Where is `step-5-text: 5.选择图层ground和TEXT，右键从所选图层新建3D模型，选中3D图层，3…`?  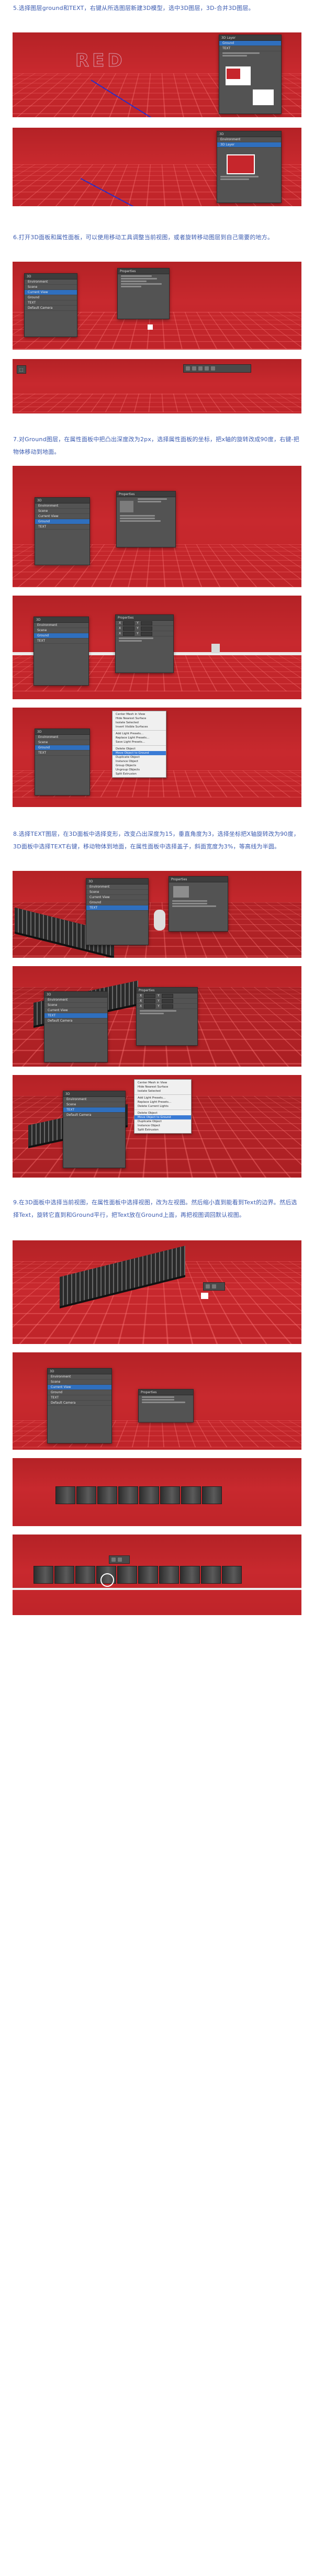
step-5-text: 5.选择图层ground和TEXT，右键从所选图层新建3D模型，选中3D图层，3… is located at coordinates (157, 8).